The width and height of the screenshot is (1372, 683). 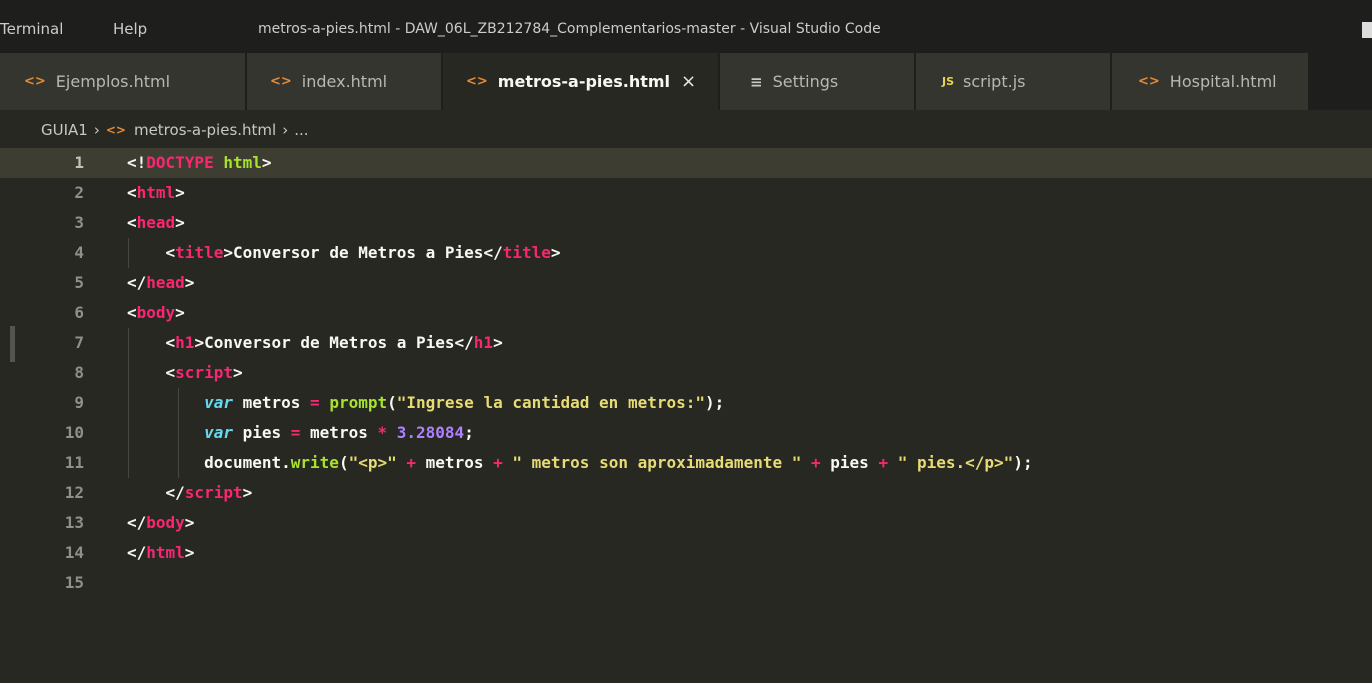 I want to click on chevron-right-icon: ›, so click(x=96, y=130).